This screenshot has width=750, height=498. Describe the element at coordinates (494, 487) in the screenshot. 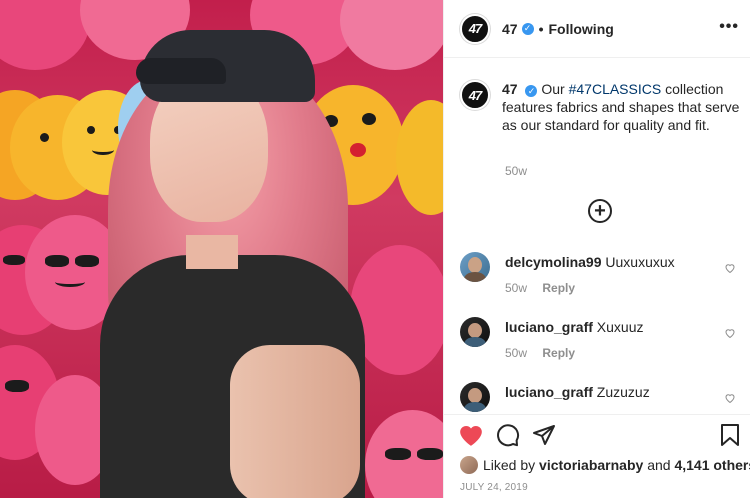

I see `post-date: JULY 24, 2019` at that location.